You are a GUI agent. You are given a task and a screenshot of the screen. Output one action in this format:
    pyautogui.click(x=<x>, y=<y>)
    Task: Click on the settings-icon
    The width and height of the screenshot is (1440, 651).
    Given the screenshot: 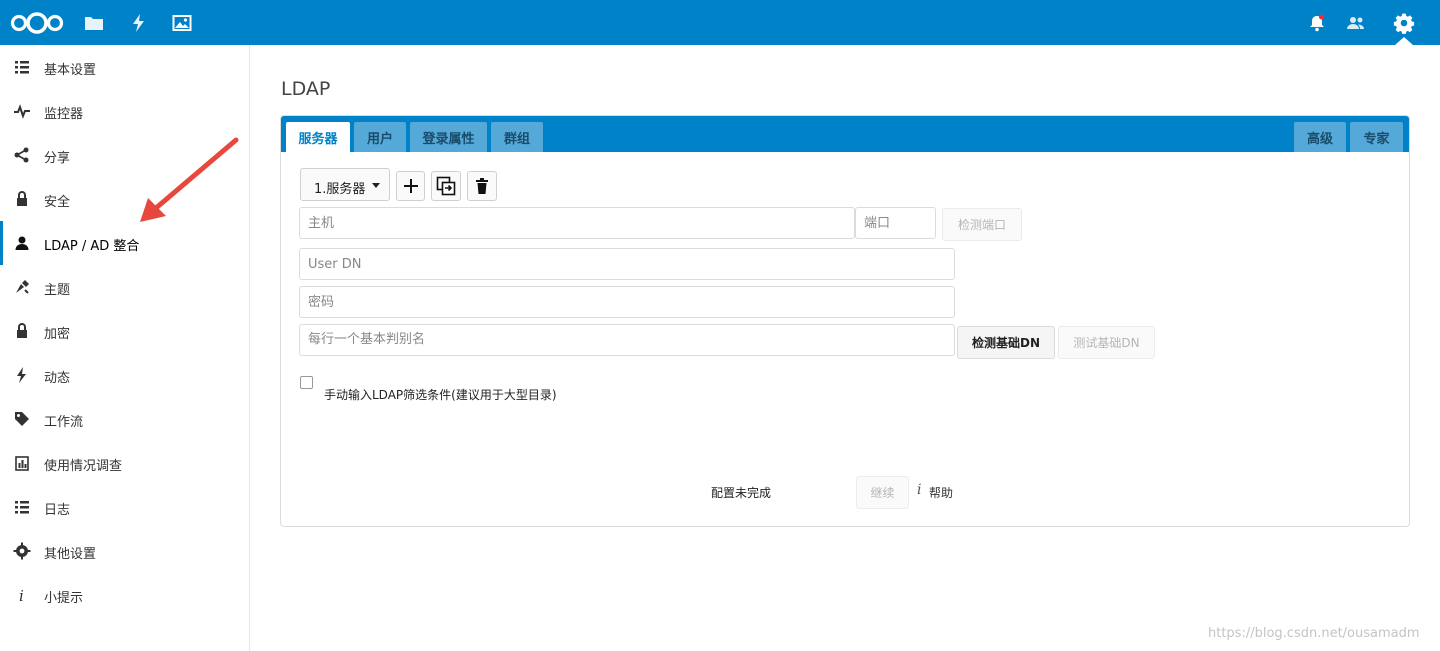 What is the action you would take?
    pyautogui.click(x=1404, y=23)
    